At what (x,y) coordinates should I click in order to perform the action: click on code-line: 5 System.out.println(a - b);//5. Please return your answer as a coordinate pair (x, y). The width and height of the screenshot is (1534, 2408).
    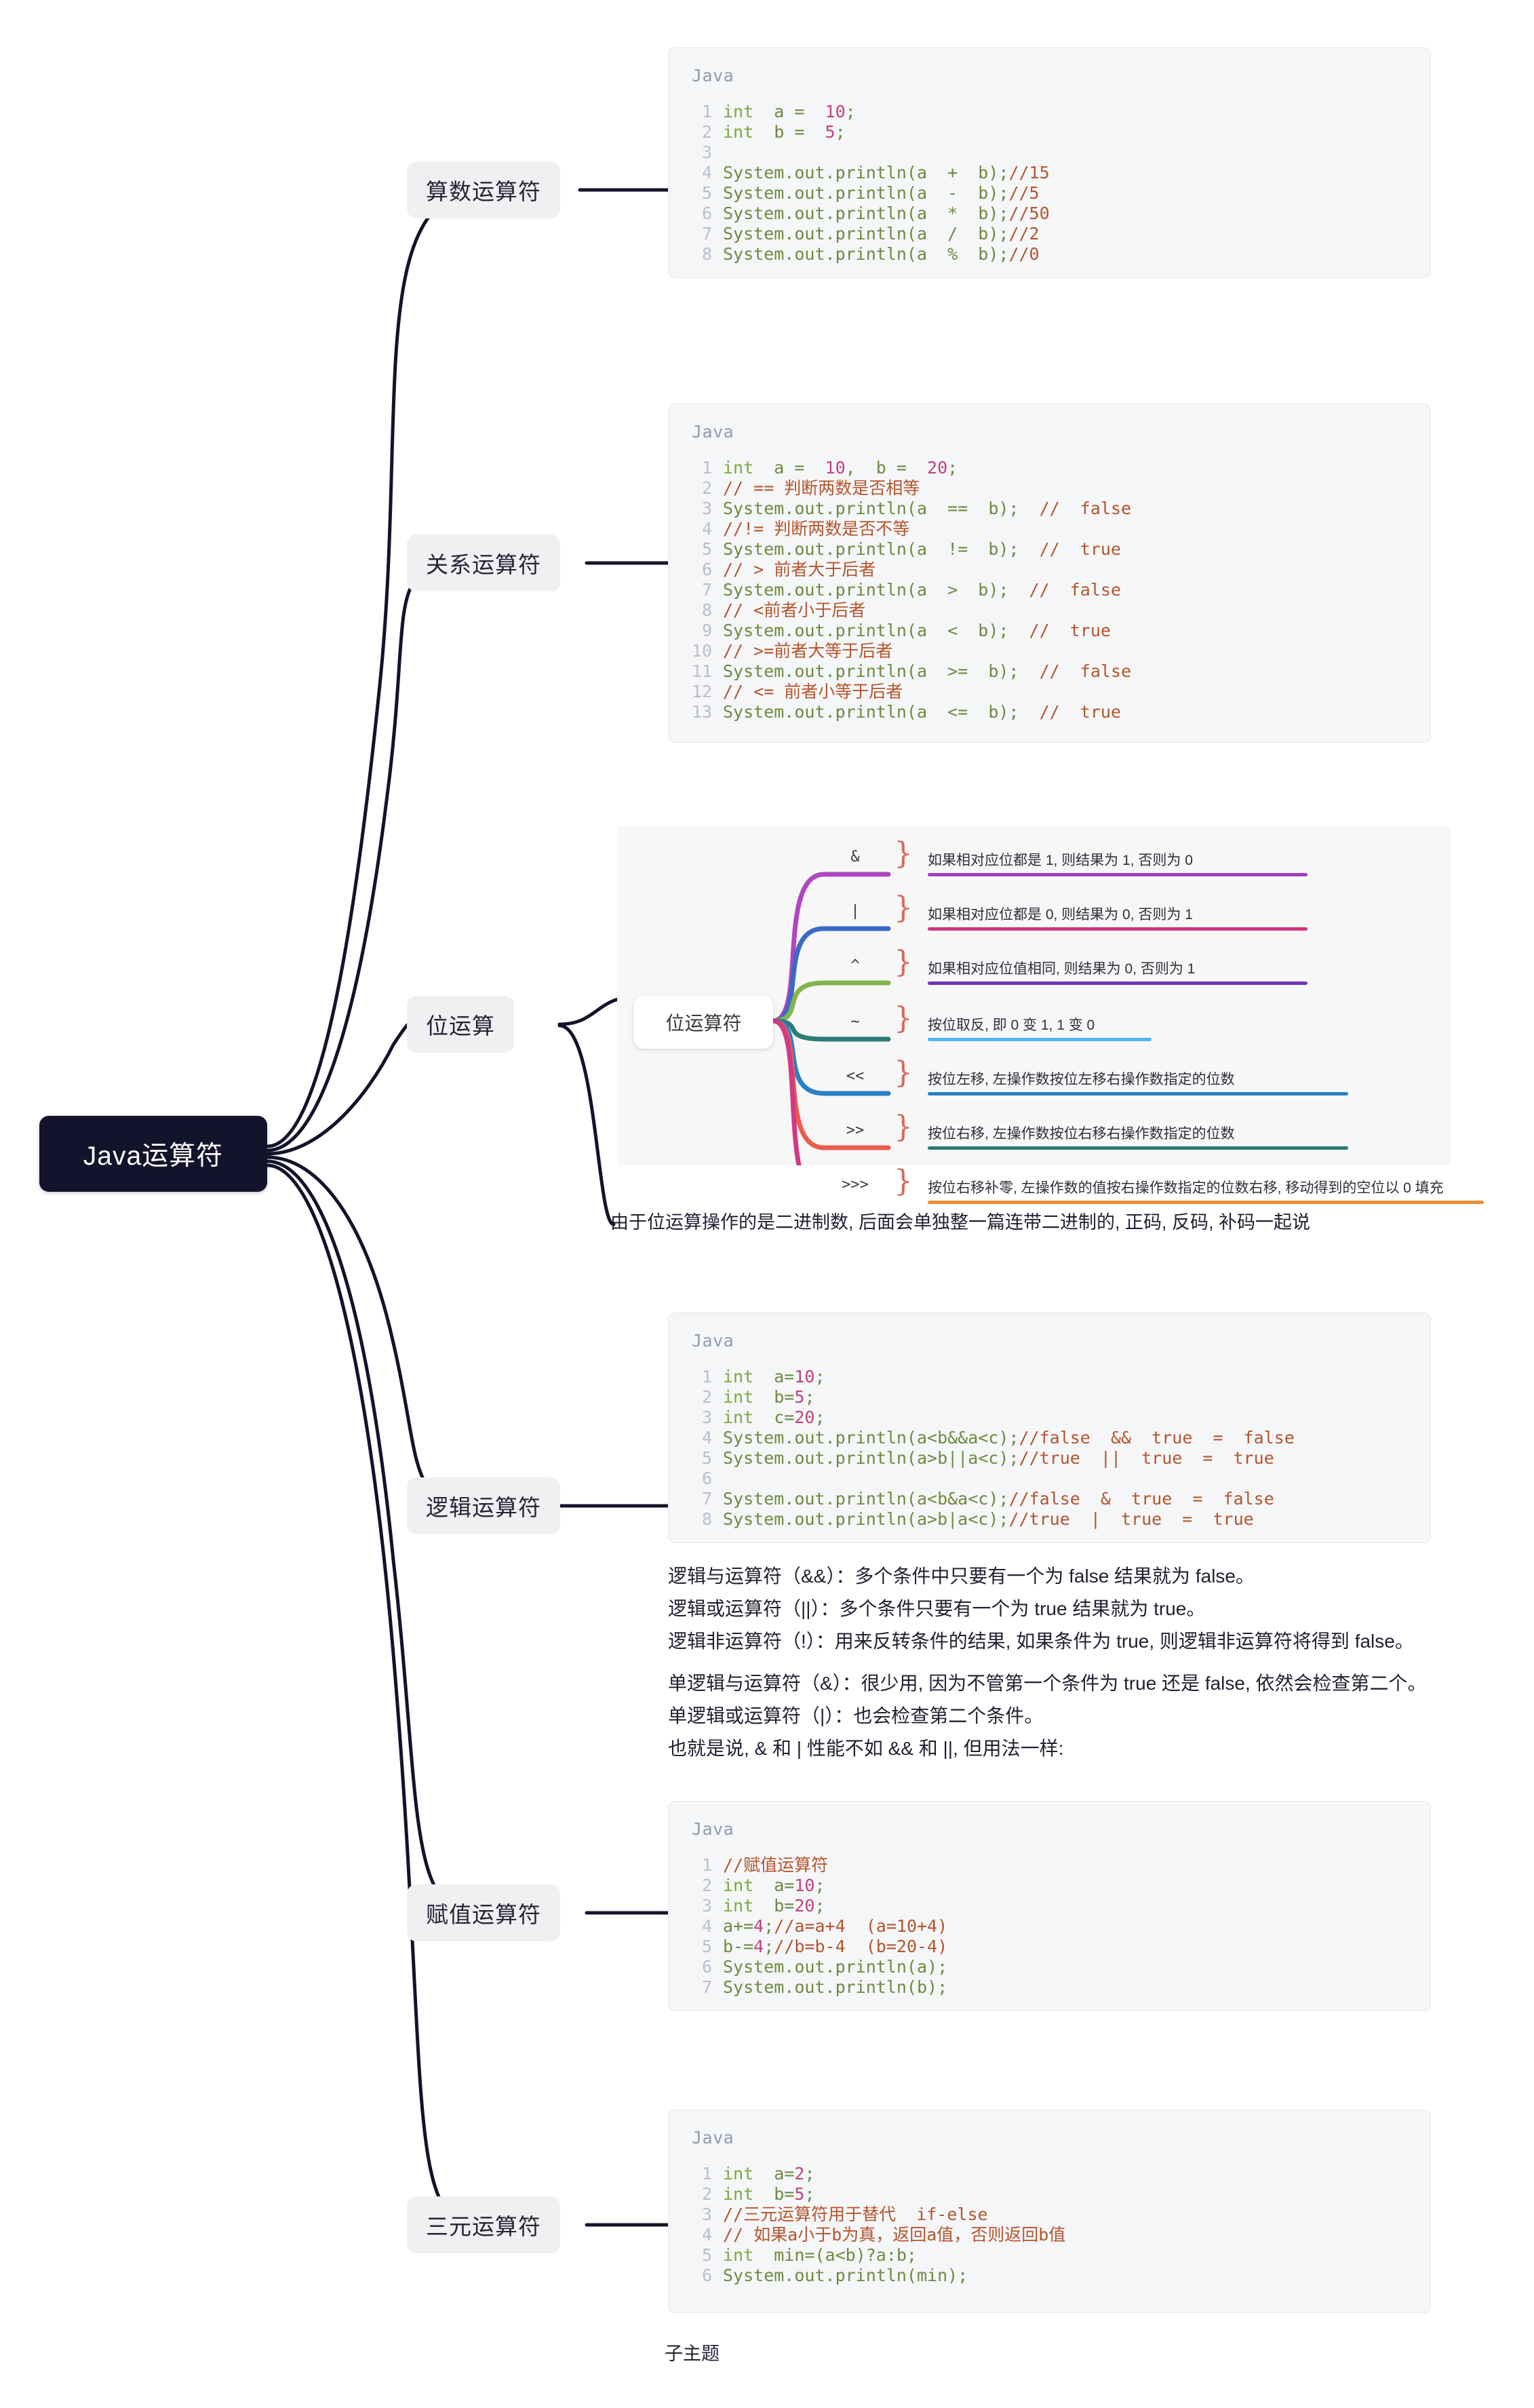
    Looking at the image, I should click on (1049, 193).